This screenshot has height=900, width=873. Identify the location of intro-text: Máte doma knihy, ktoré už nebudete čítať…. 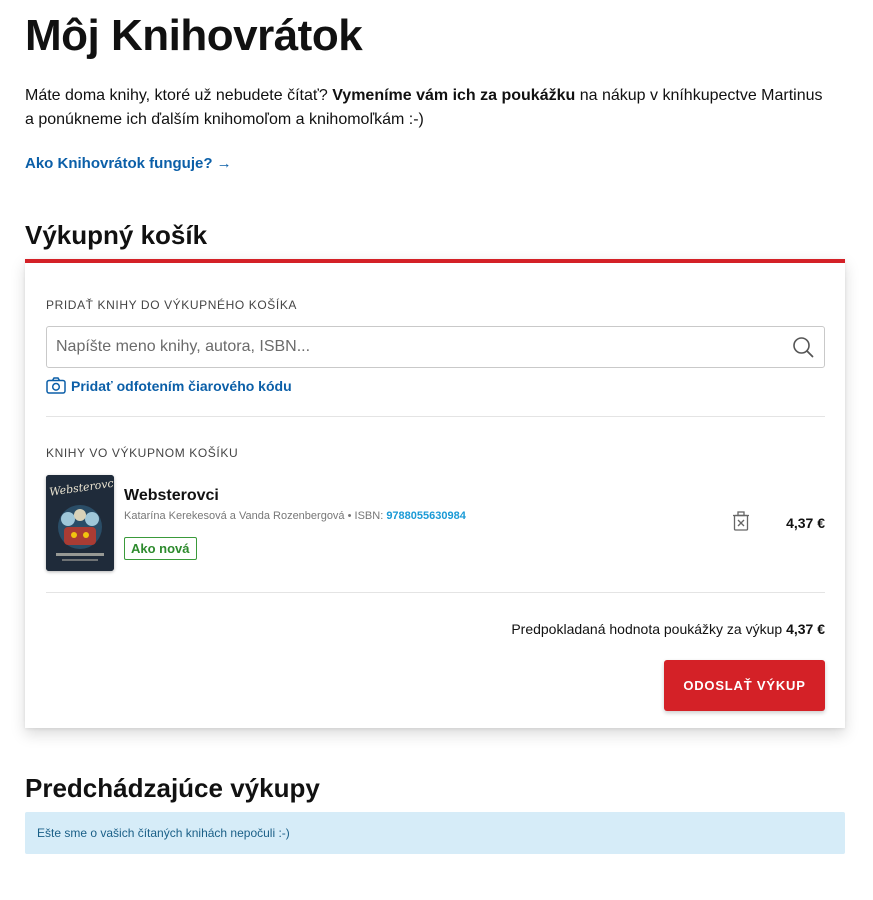
(425, 108).